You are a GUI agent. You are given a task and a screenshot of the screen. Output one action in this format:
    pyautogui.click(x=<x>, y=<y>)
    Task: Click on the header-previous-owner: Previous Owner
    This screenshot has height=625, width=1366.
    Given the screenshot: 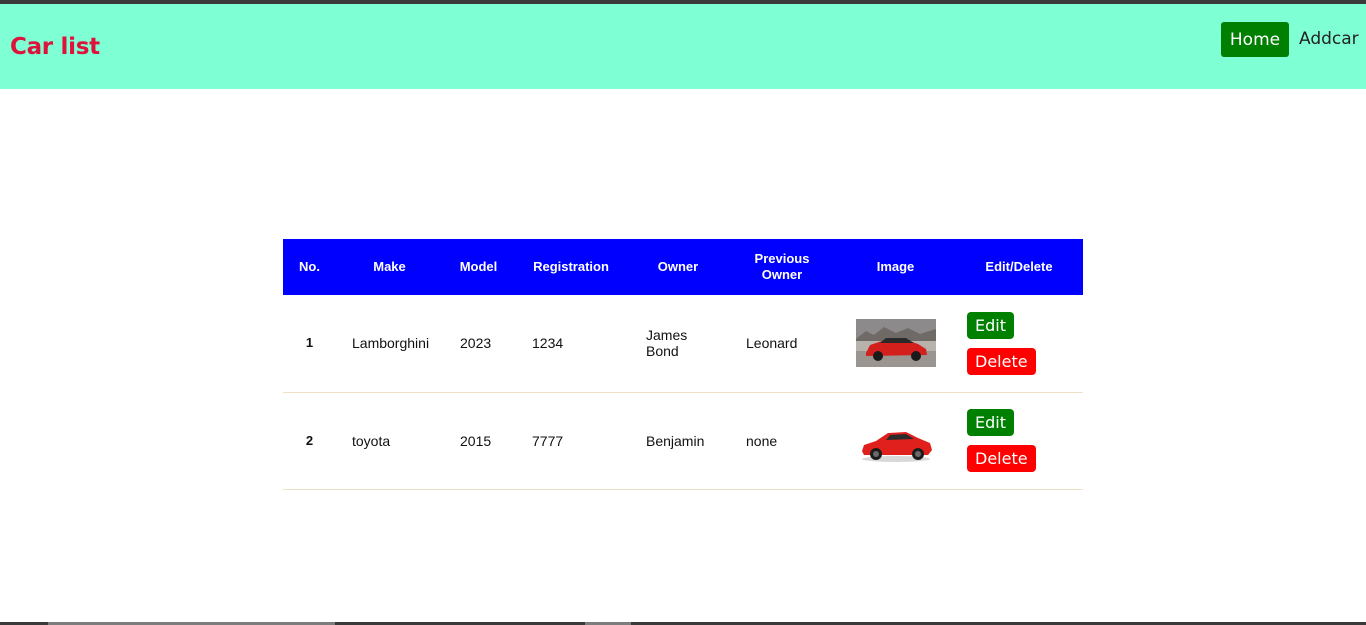 What is the action you would take?
    pyautogui.click(x=782, y=267)
    